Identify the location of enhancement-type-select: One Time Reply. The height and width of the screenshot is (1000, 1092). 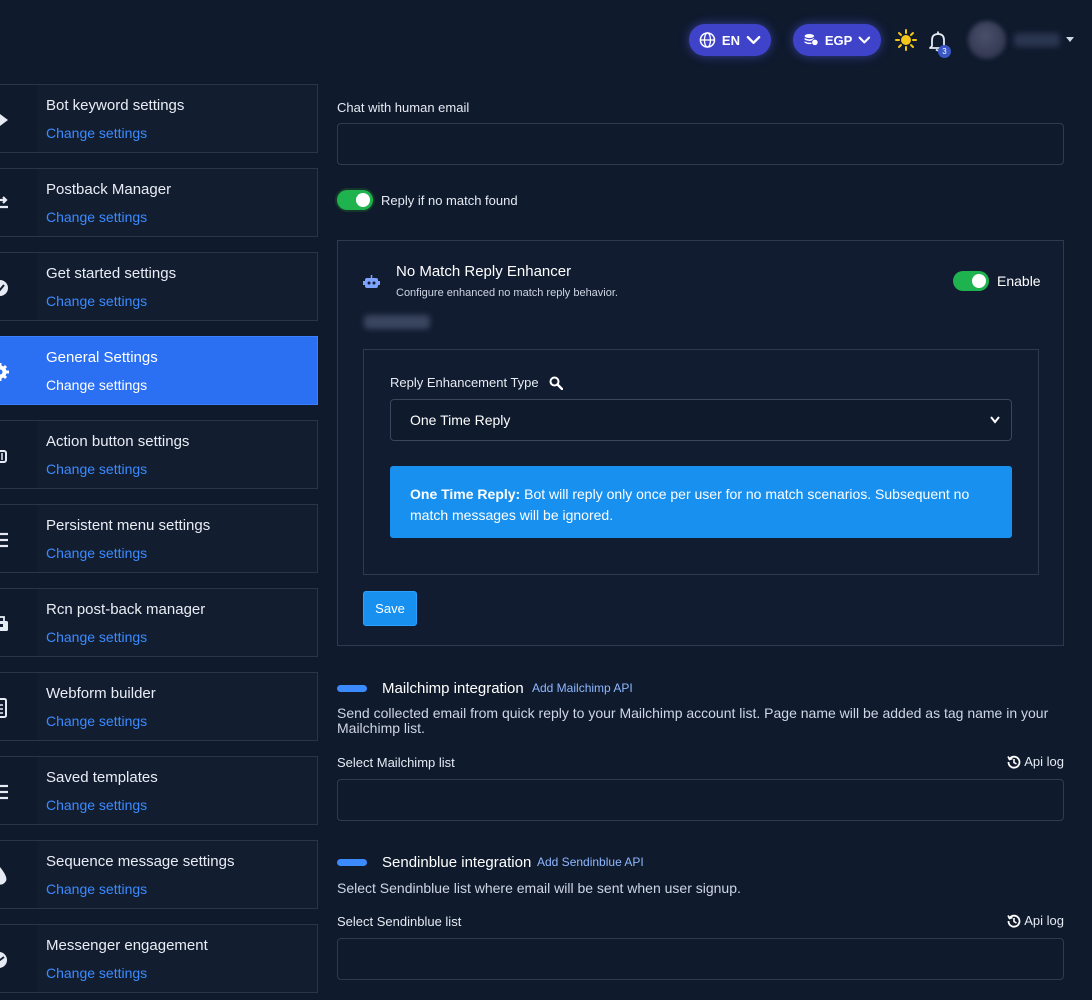
(701, 420).